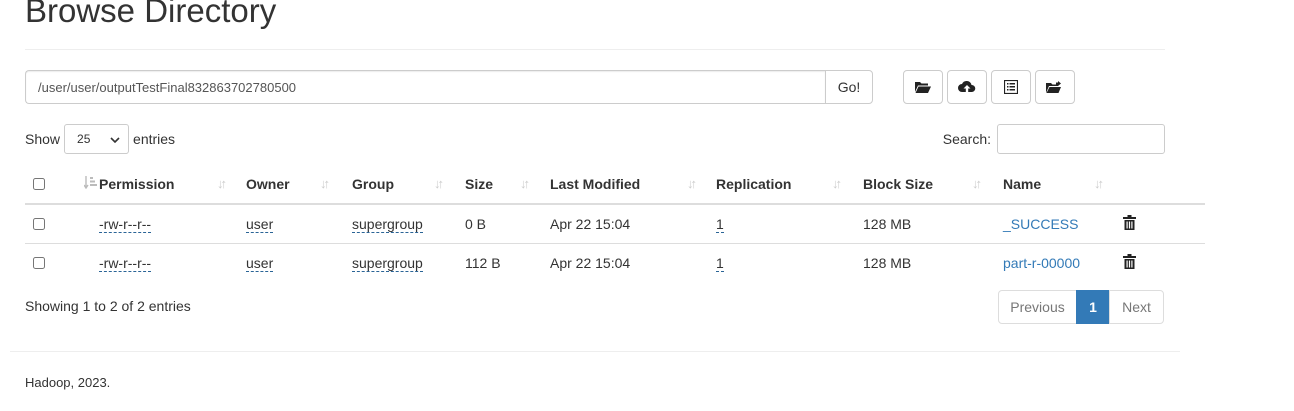 This screenshot has height=411, width=1294. Describe the element at coordinates (1081, 139) in the screenshot. I see `search-input` at that location.